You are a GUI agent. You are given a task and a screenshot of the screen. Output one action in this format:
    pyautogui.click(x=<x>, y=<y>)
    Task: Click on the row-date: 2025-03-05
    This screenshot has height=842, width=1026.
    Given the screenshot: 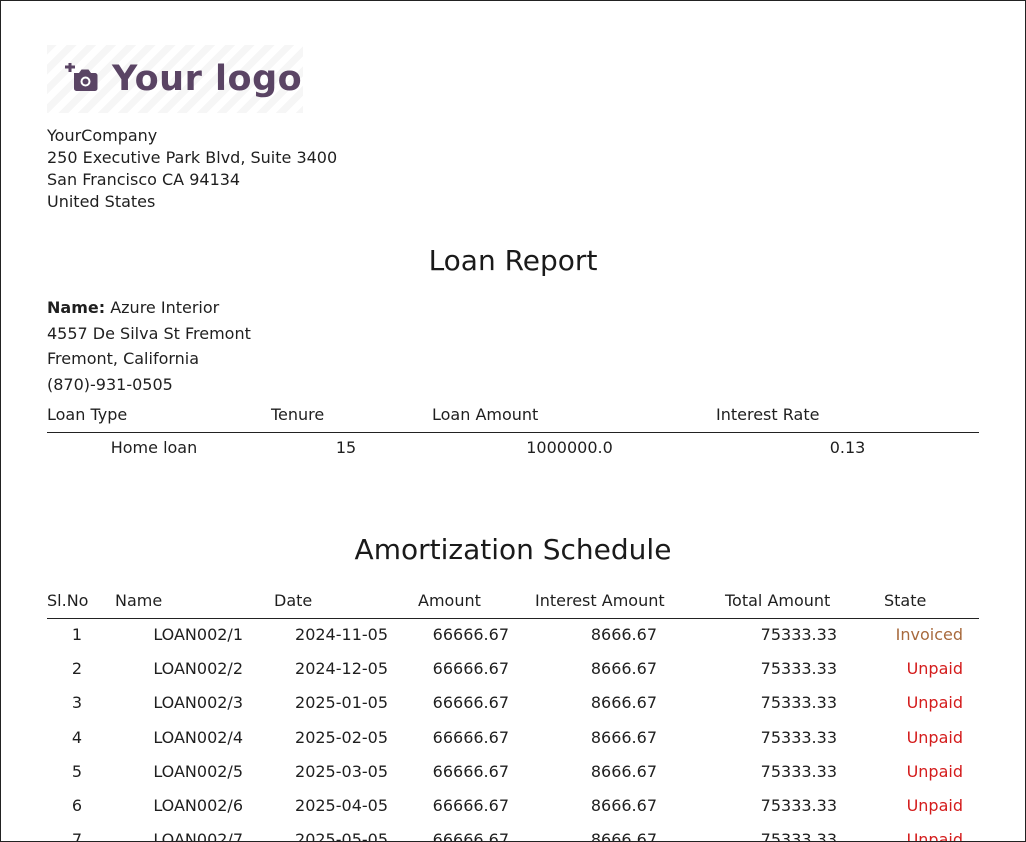 What is the action you would take?
    pyautogui.click(x=341, y=771)
    